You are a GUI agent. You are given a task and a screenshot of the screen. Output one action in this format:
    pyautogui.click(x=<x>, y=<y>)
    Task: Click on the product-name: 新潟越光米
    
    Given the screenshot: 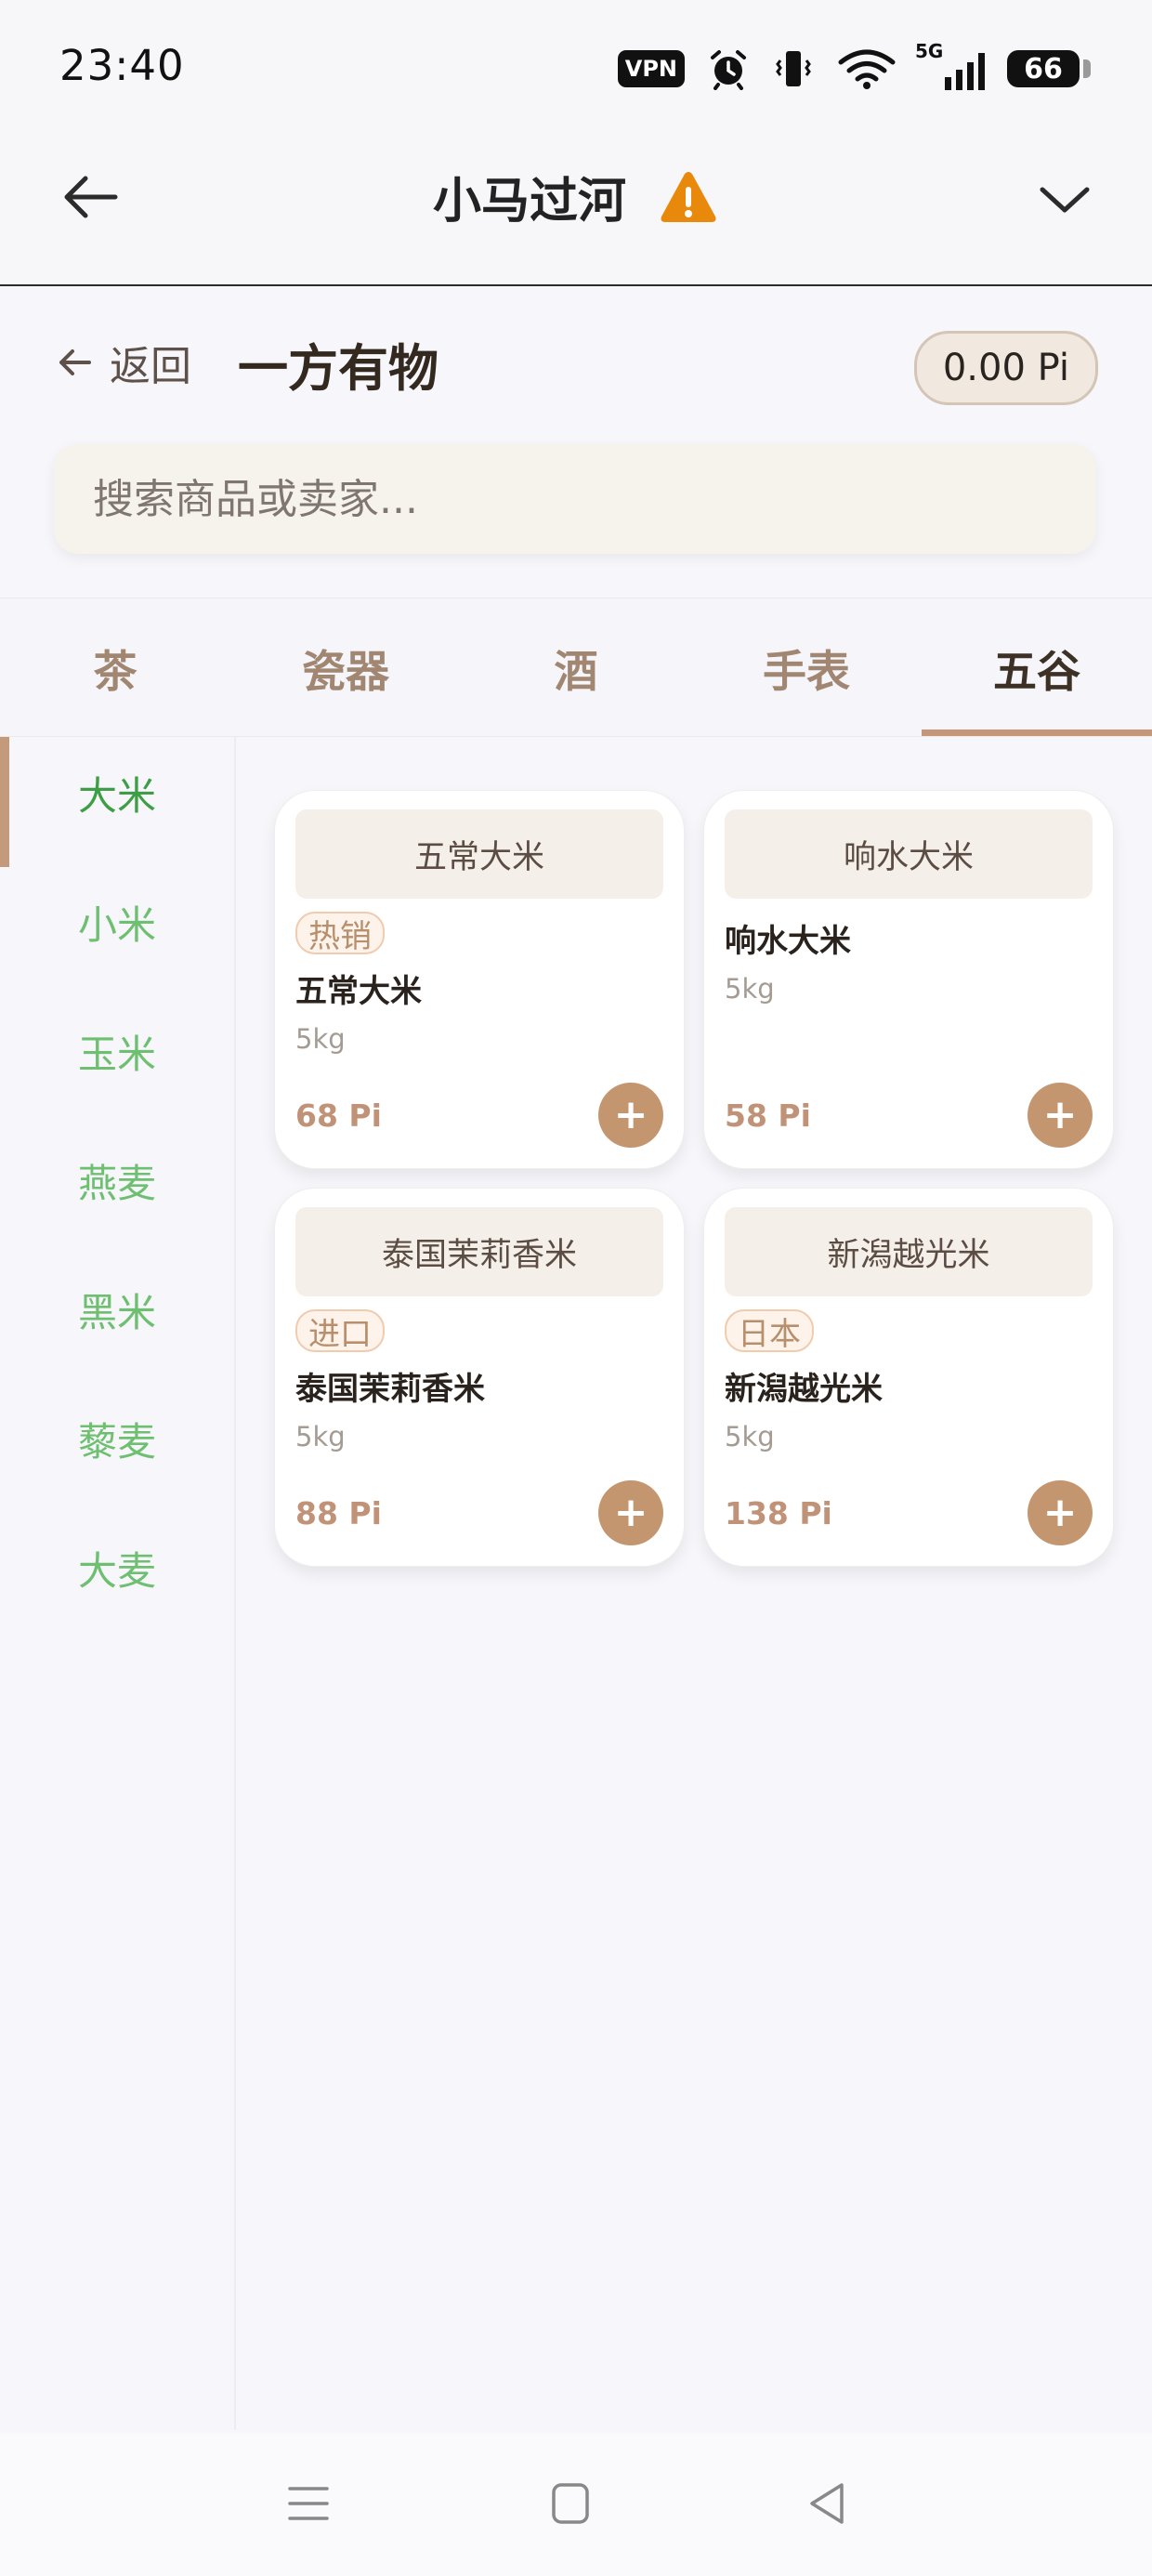 What is the action you would take?
    pyautogui.click(x=804, y=1389)
    